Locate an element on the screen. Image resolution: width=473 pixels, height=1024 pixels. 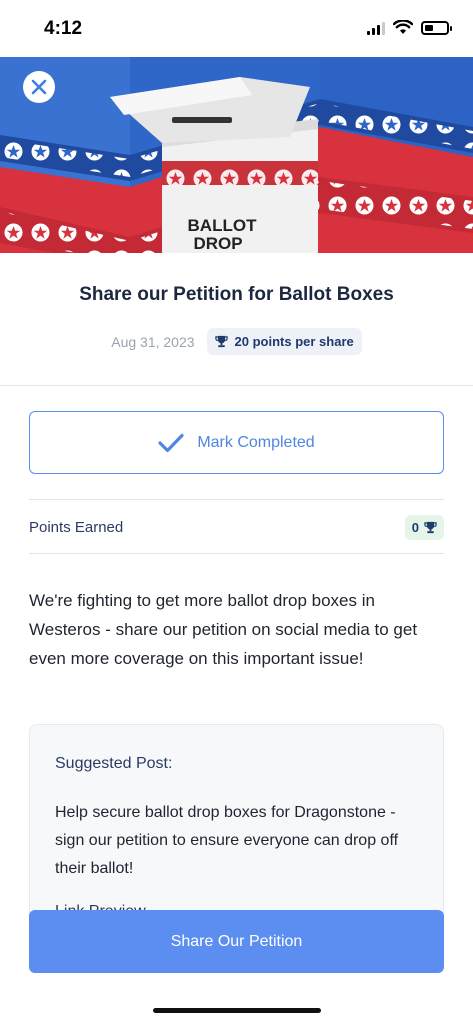
date-label: Aug 31, 2023 is located at coordinates (153, 341).